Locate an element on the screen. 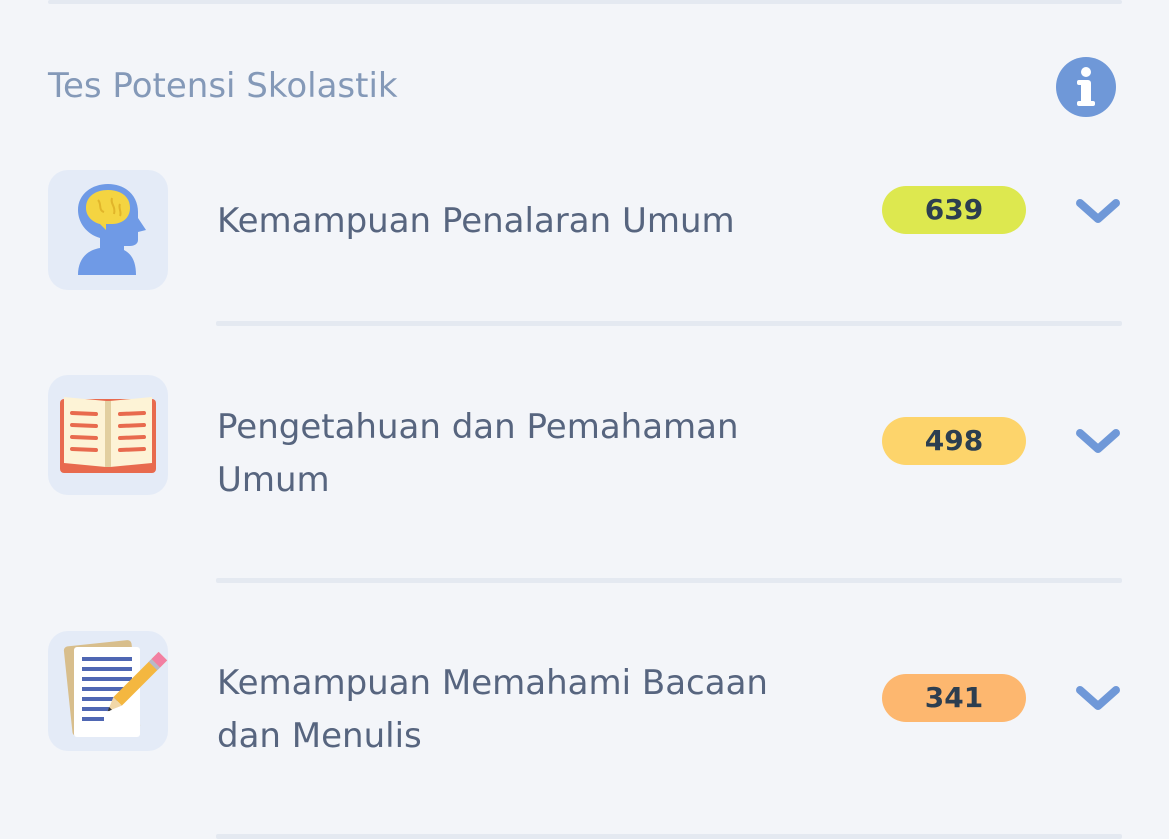 This screenshot has height=839, width=1169. subtest-label: Kemampuan Memahami Bacaan dan Menulis is located at coordinates (492, 709).